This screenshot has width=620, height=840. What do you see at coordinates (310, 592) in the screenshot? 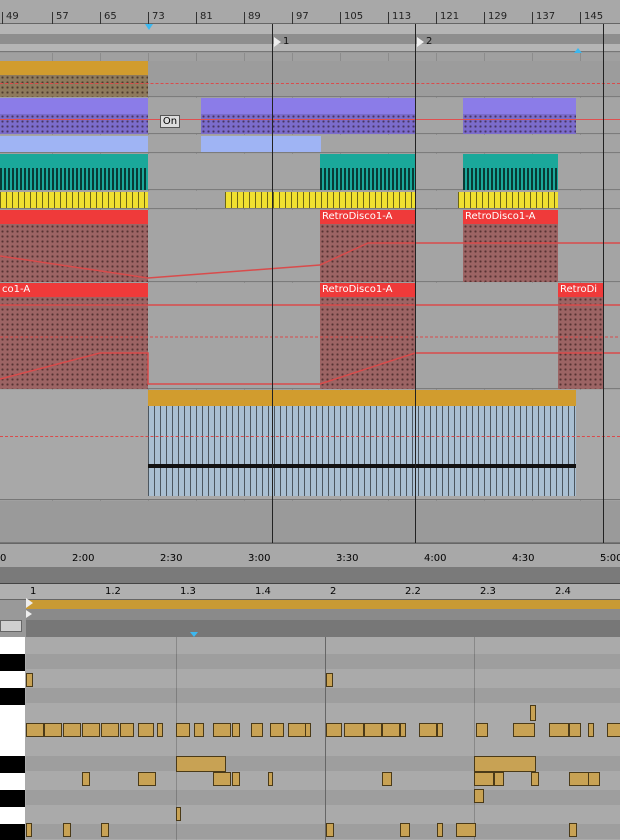
I see `midi-beat-ruler: 1 1.2 1.3 1.4 2 2.2 2.3 2.4` at bounding box center [310, 592].